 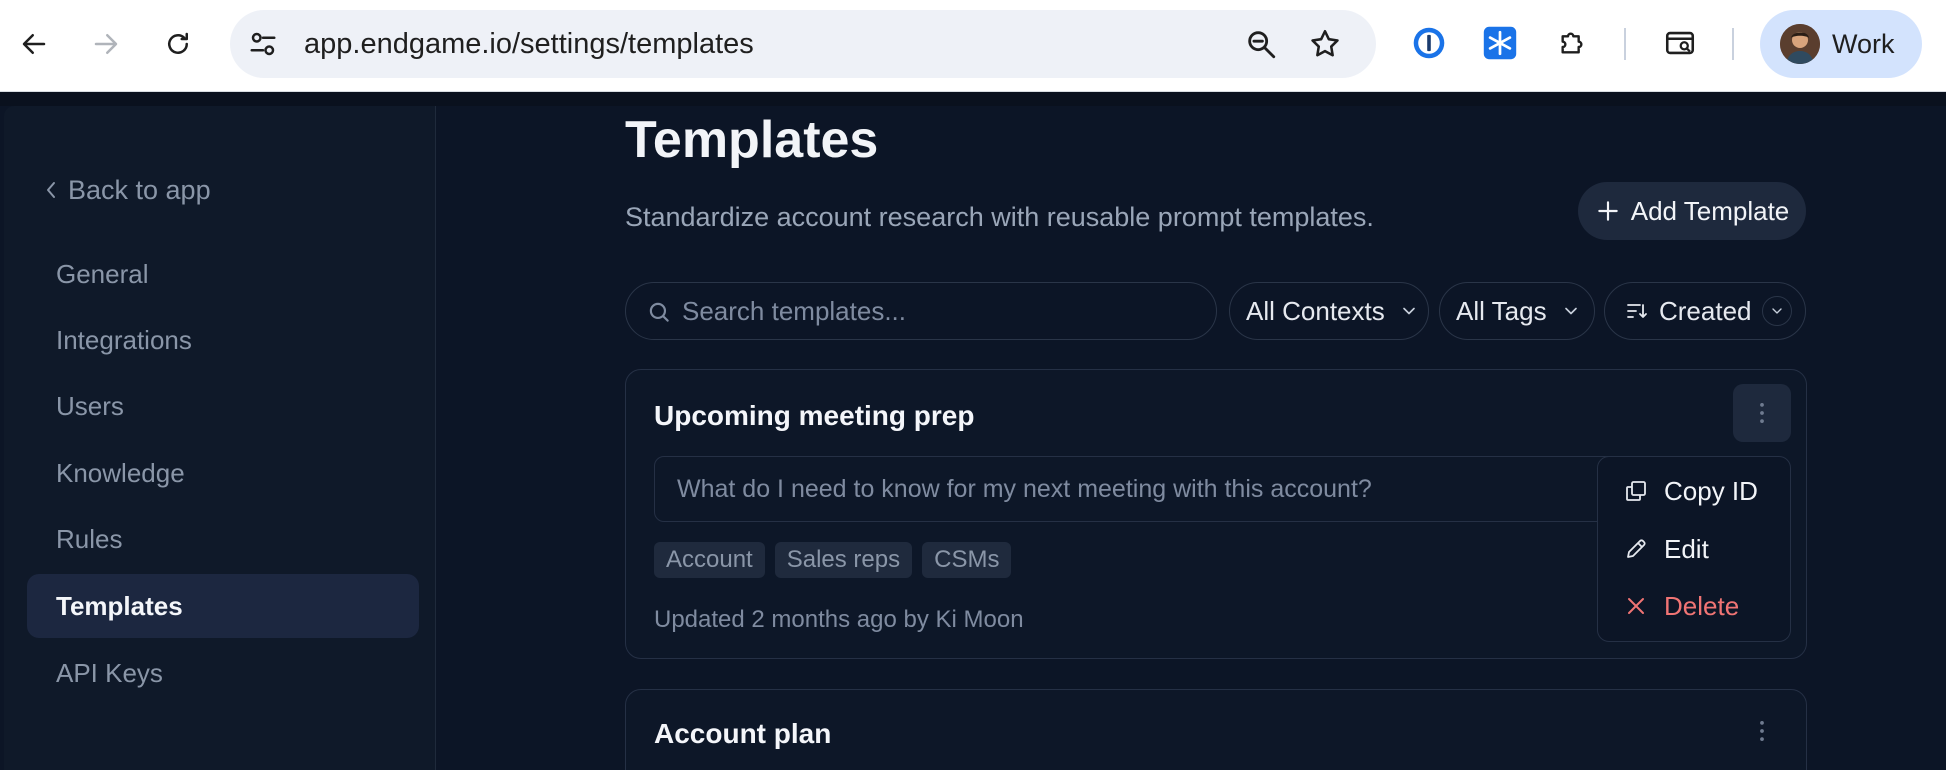 What do you see at coordinates (803, 44) in the screenshot?
I see `address-bar: app.endgame.io/settings/templates` at bounding box center [803, 44].